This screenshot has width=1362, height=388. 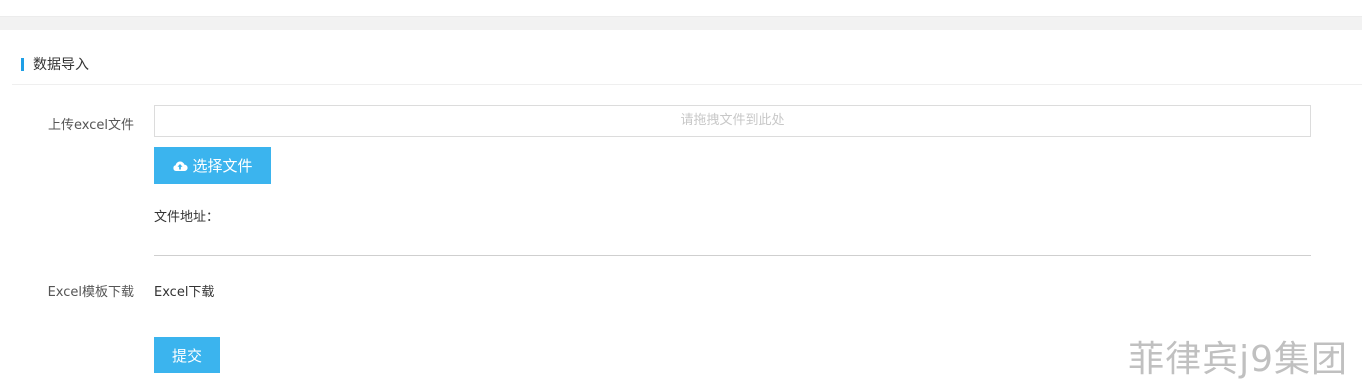 What do you see at coordinates (687, 68) in the screenshot?
I see `section-header: 数据导入` at bounding box center [687, 68].